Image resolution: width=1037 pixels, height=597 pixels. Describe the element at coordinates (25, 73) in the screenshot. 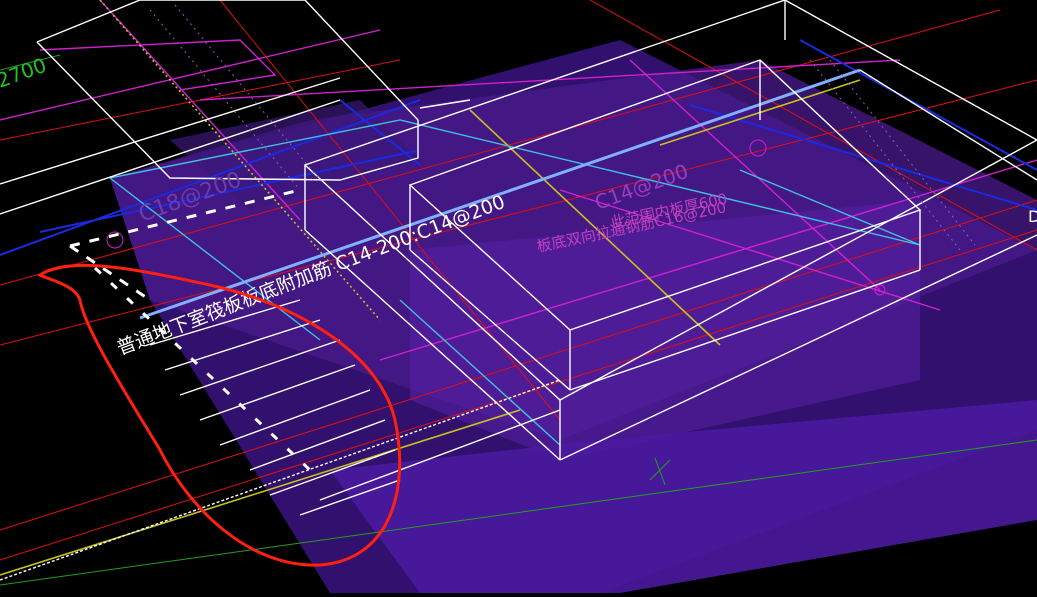

I see `dim-label-2700: 2700` at that location.